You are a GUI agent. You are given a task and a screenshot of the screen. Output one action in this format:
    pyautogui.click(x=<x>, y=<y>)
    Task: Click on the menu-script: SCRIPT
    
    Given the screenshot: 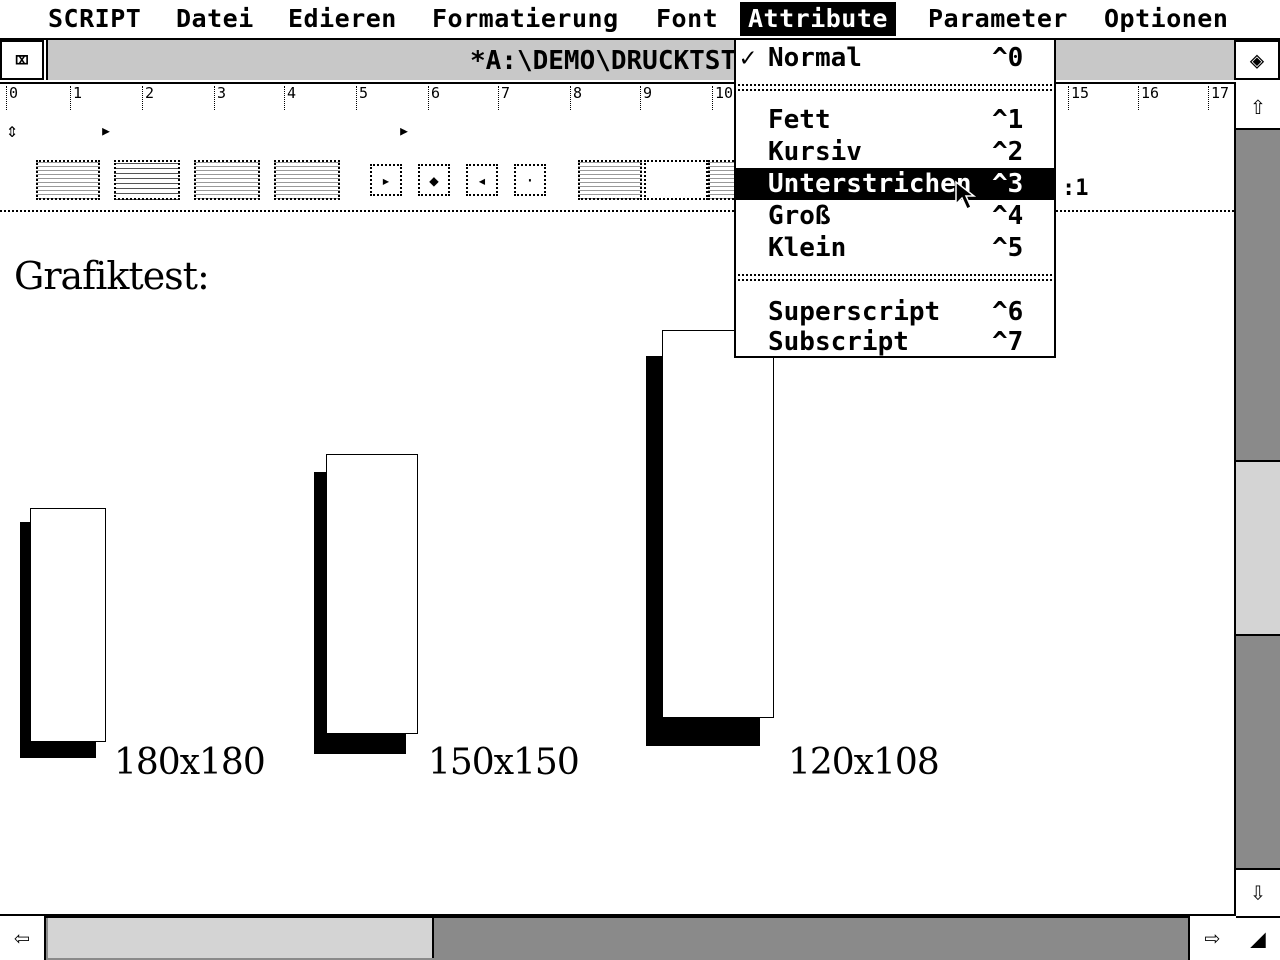 What is the action you would take?
    pyautogui.click(x=94, y=19)
    